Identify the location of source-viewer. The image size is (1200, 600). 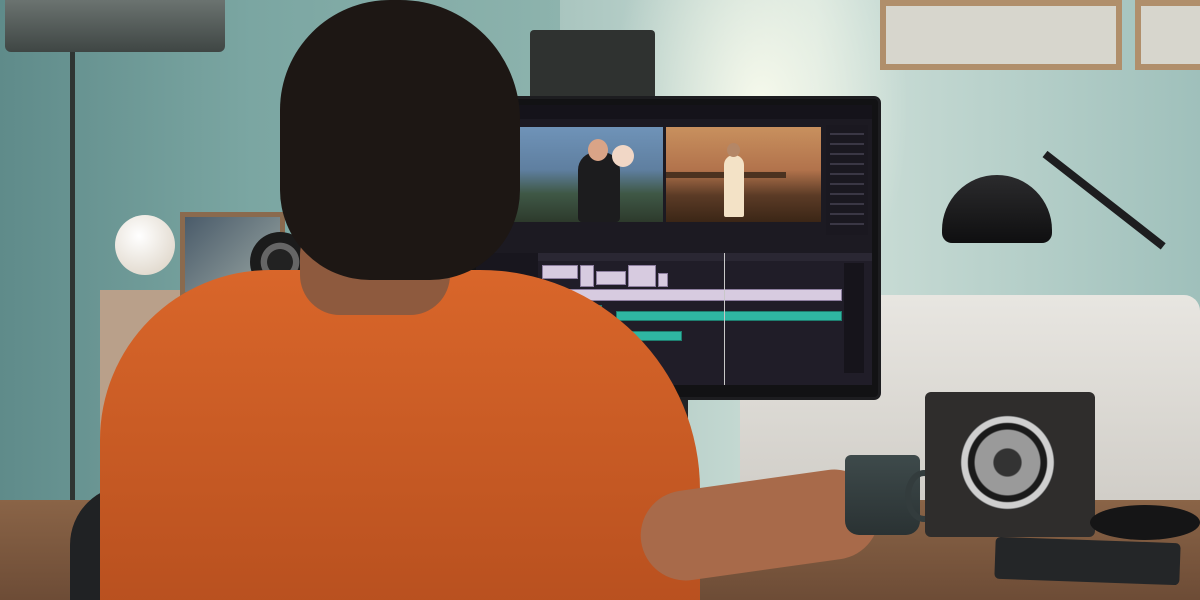
(585, 174).